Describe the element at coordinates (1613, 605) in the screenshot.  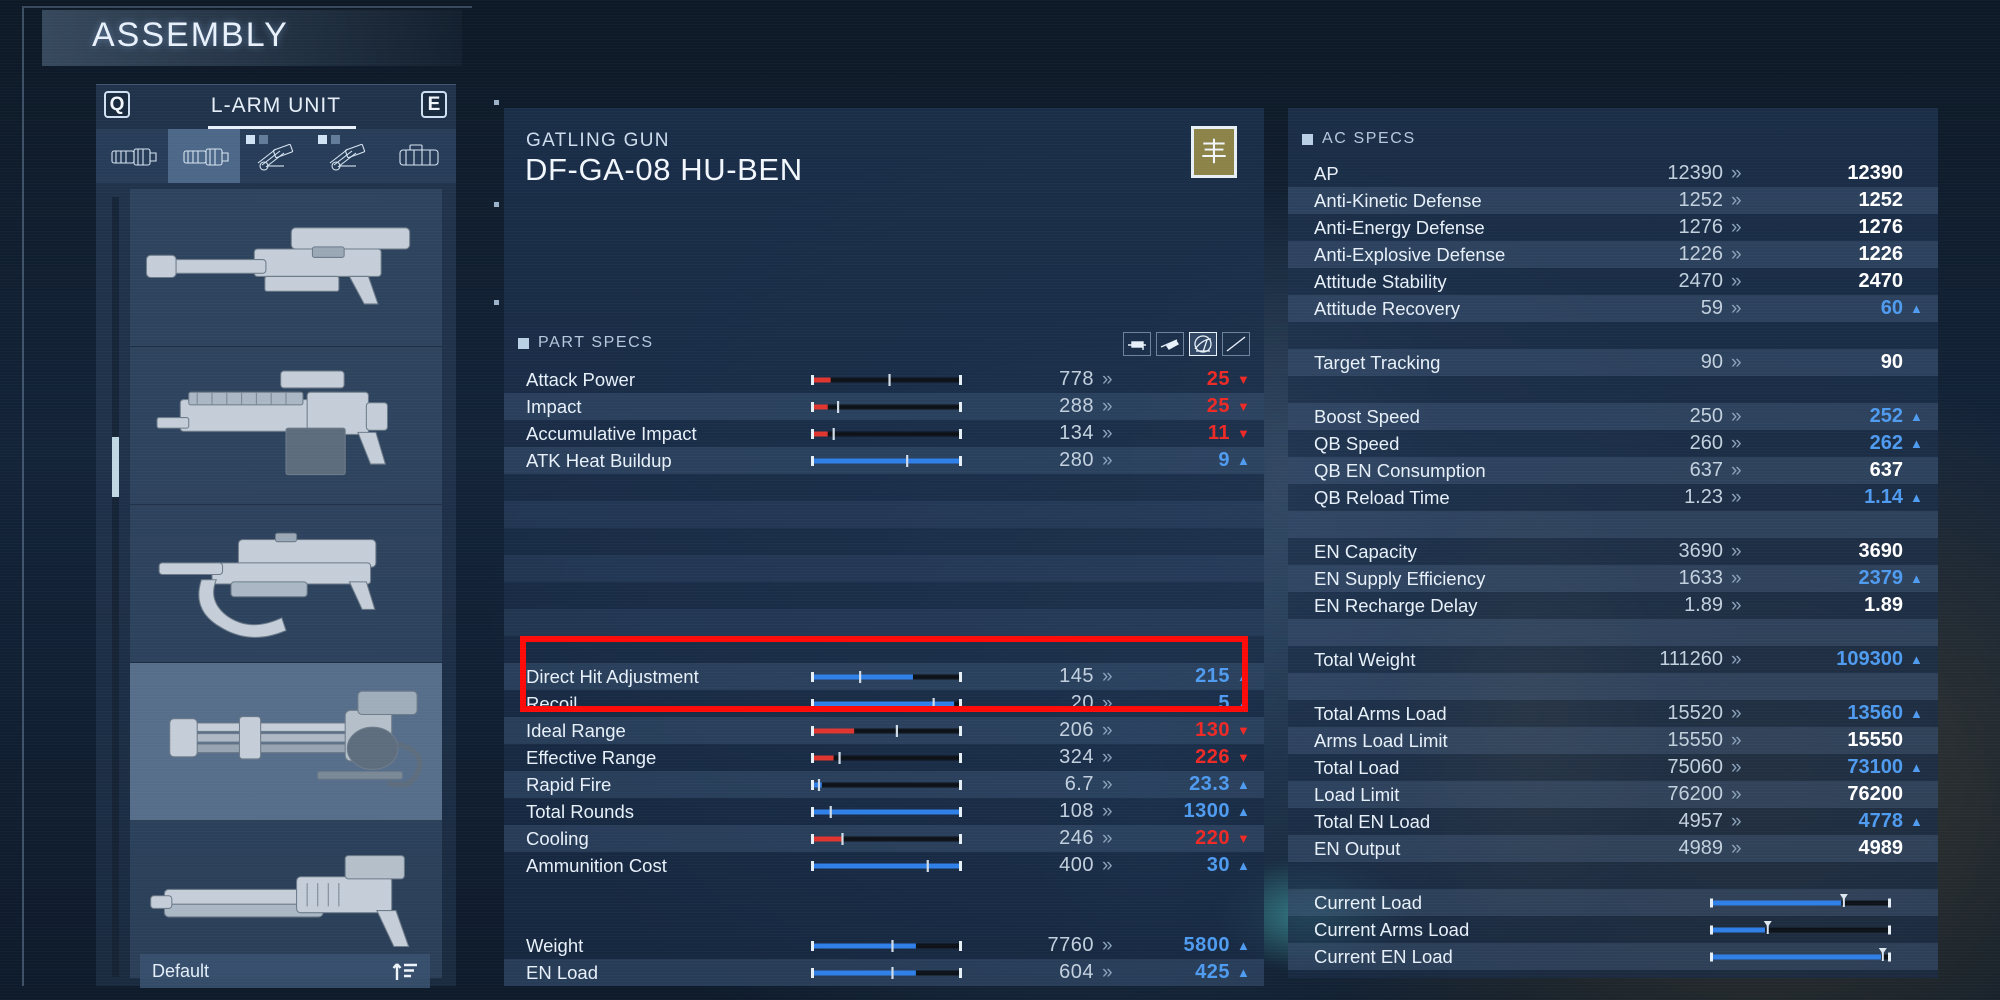
I see `ac-spec-row: EN Recharge Delay 1.89 » 1.89` at that location.